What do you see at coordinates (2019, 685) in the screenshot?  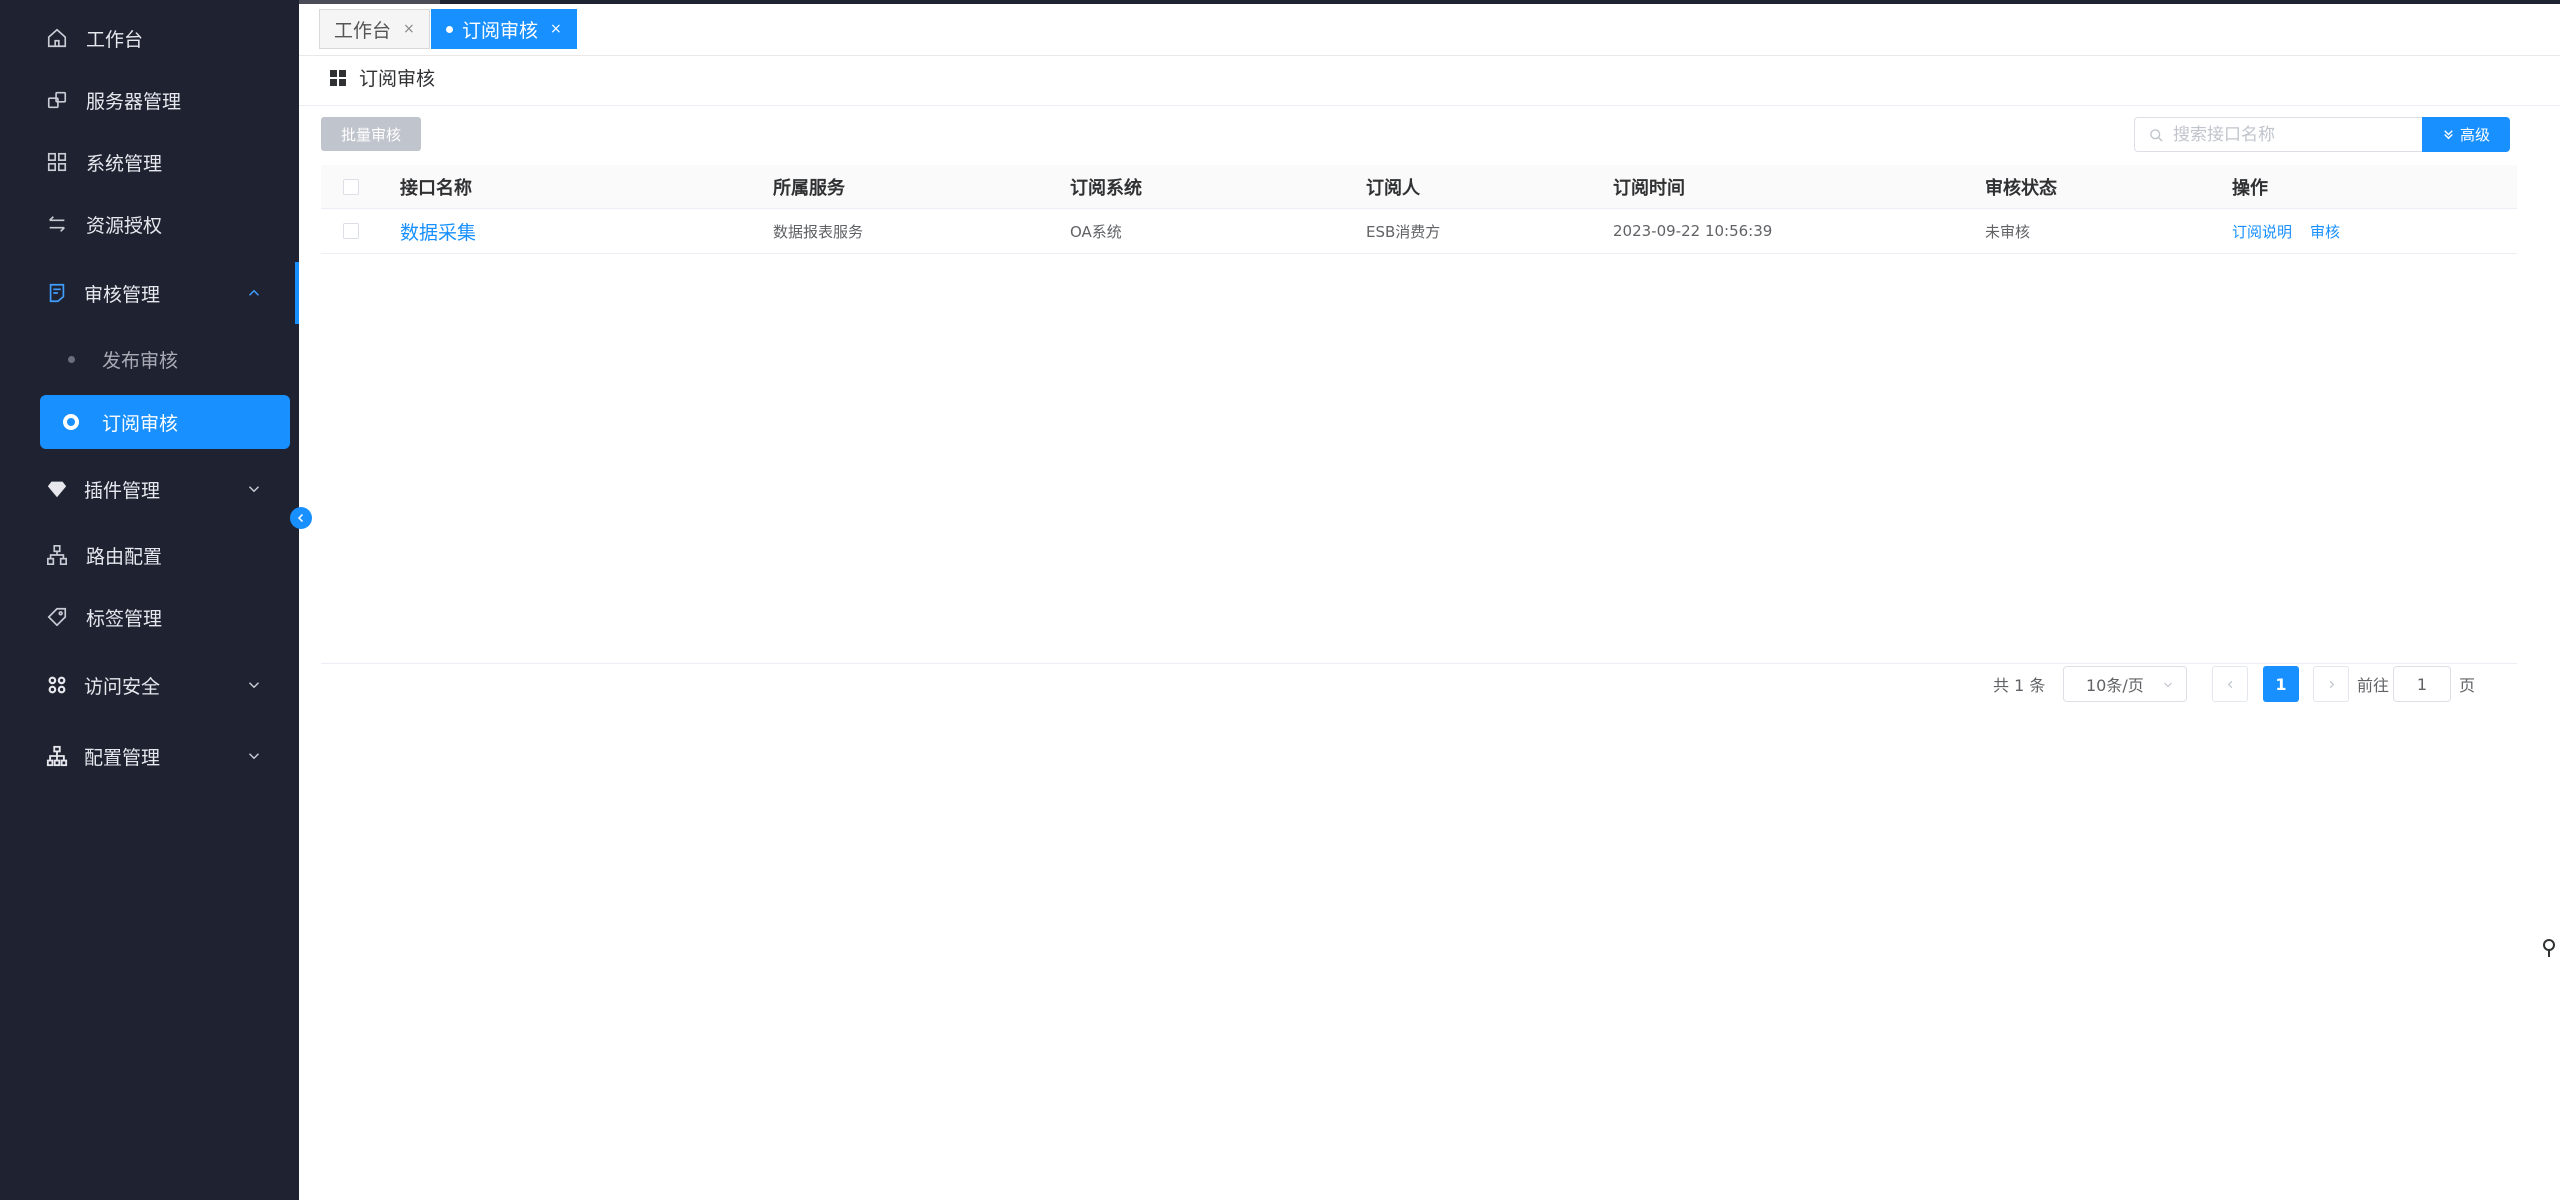 I see `pagination-total: 共 1 条` at bounding box center [2019, 685].